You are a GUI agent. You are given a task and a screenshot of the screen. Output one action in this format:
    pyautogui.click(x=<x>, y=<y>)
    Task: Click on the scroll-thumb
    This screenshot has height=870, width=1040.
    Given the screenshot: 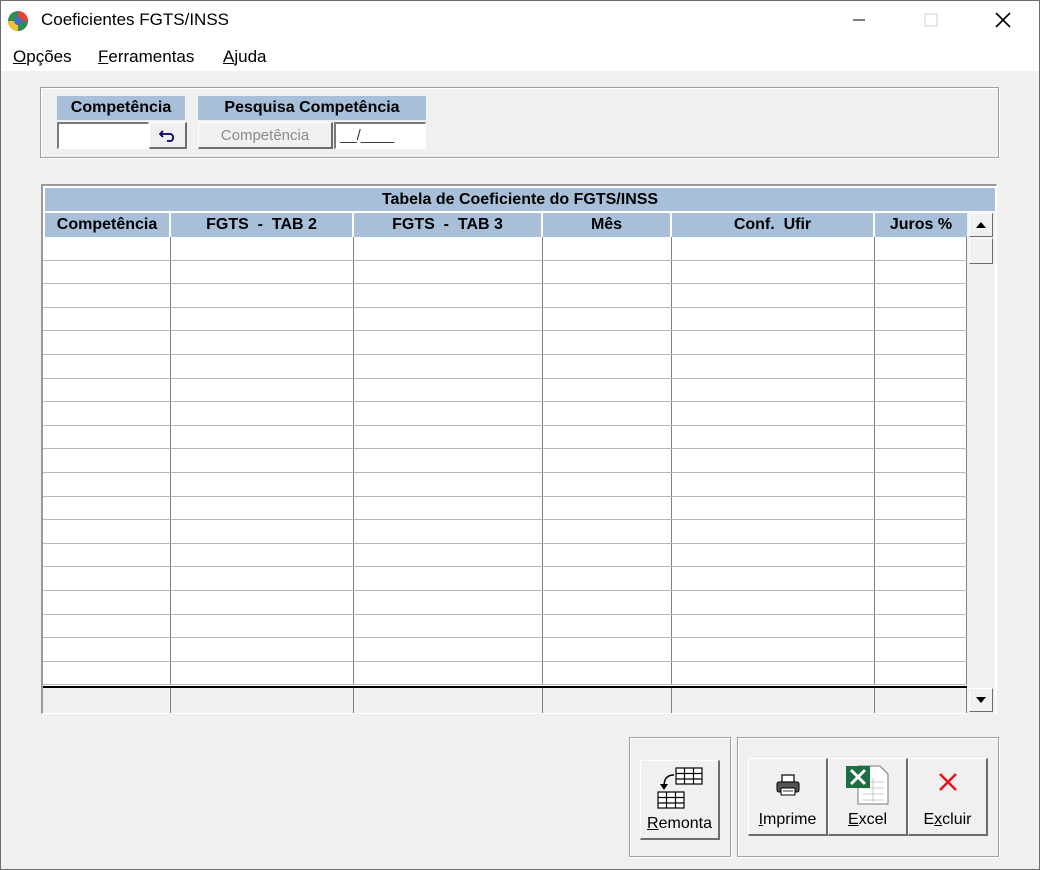 What is the action you would take?
    pyautogui.click(x=981, y=251)
    